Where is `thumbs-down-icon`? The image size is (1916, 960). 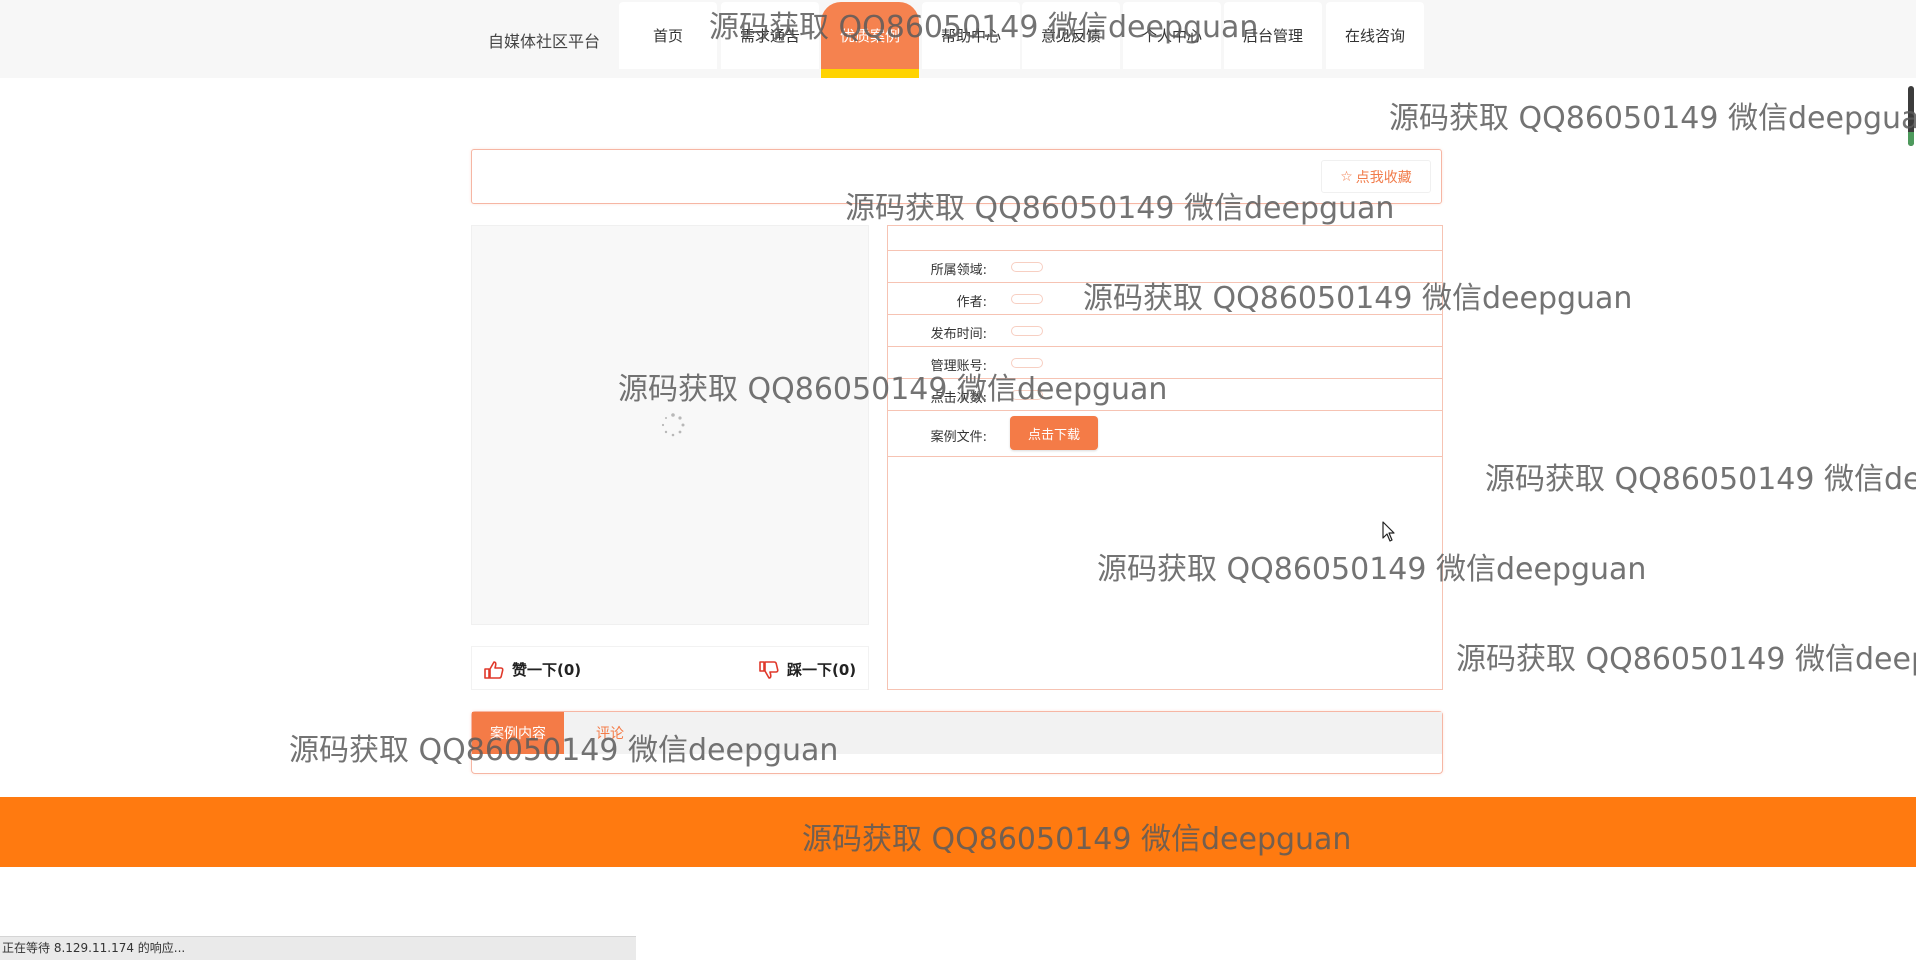 thumbs-down-icon is located at coordinates (769, 669).